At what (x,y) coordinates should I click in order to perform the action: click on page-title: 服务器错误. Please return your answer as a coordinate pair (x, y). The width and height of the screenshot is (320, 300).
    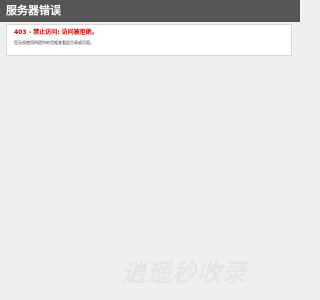
    Looking at the image, I should click on (33, 10).